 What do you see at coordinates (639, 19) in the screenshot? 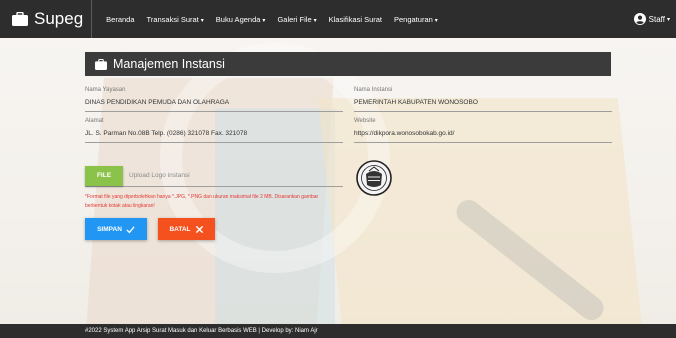
I see `user-circle-icon` at bounding box center [639, 19].